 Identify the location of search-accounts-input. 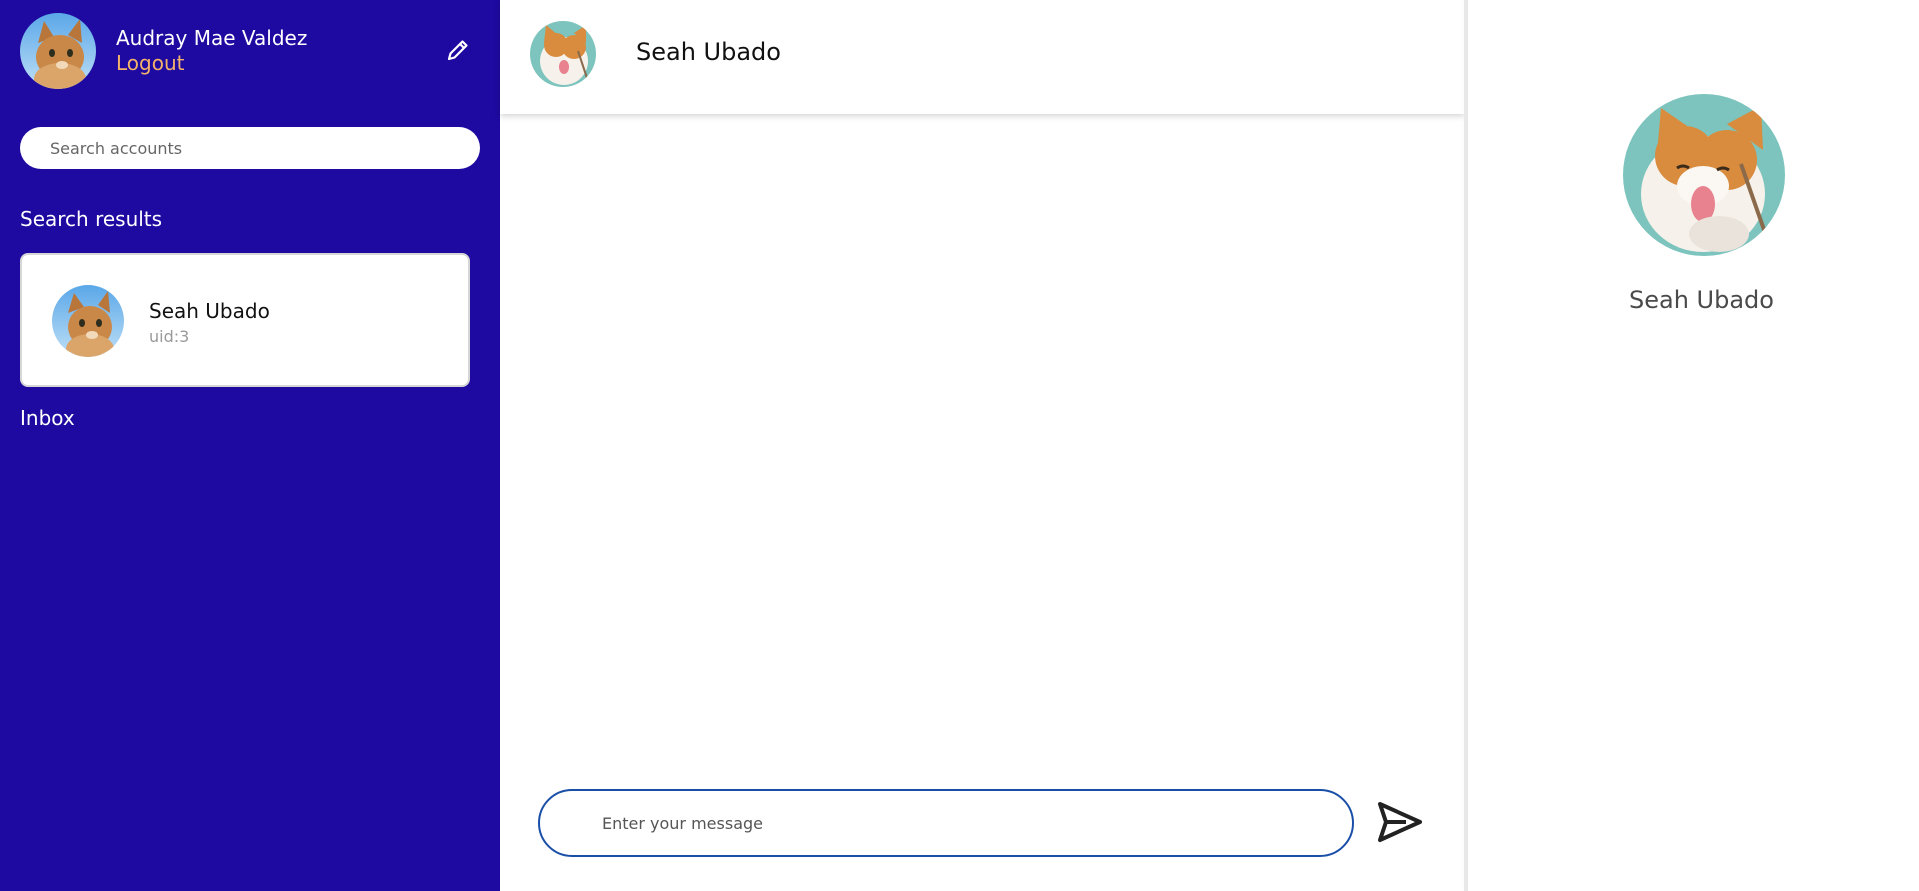
(250, 148).